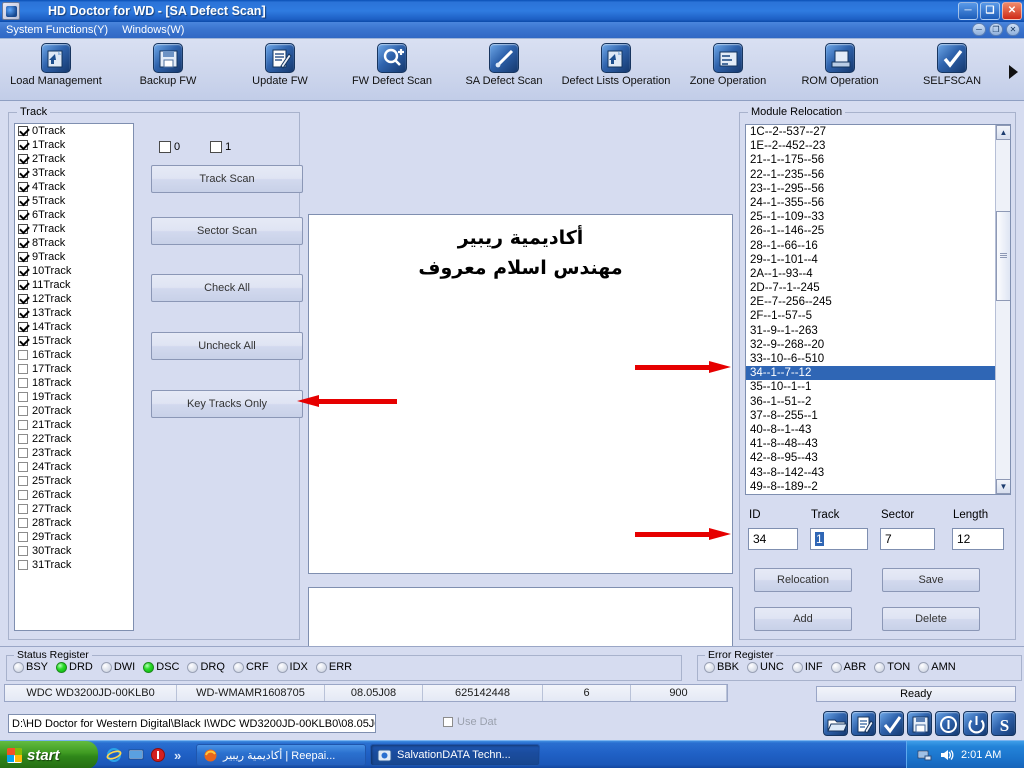  What do you see at coordinates (835, 723) in the screenshot?
I see `open-folder-icon` at bounding box center [835, 723].